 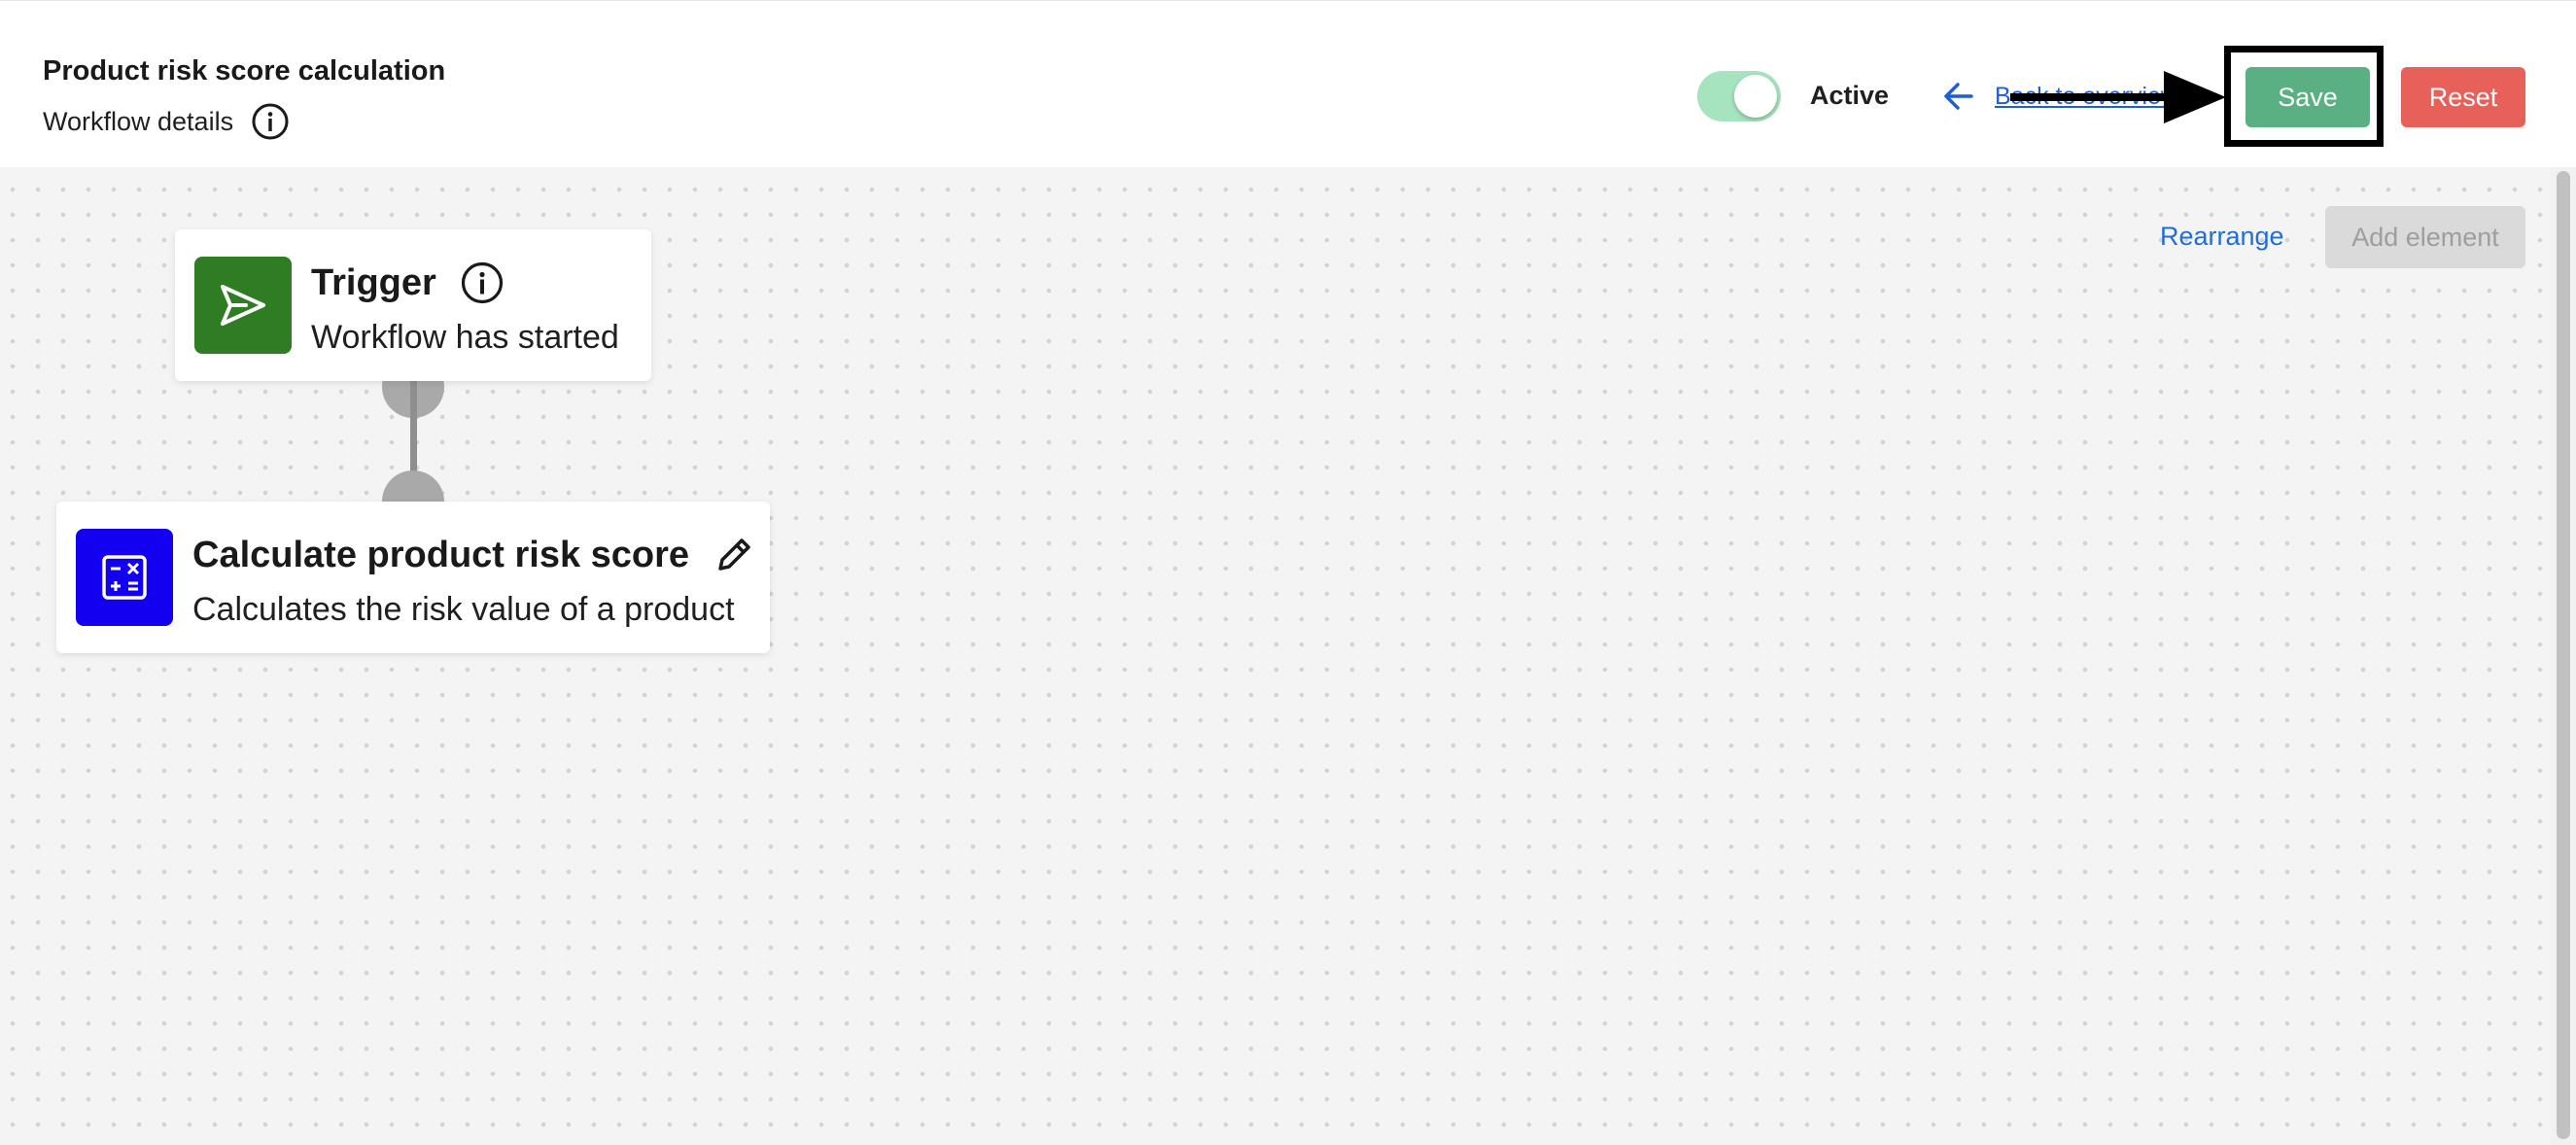 I want to click on page-title: Product risk score calculation, so click(x=244, y=71).